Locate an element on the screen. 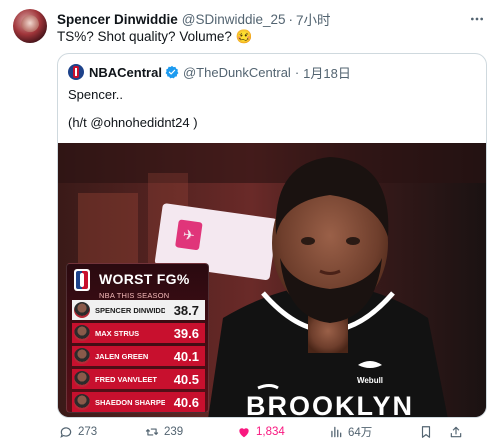 This screenshot has width=500, height=440. share-icon is located at coordinates (456, 432).